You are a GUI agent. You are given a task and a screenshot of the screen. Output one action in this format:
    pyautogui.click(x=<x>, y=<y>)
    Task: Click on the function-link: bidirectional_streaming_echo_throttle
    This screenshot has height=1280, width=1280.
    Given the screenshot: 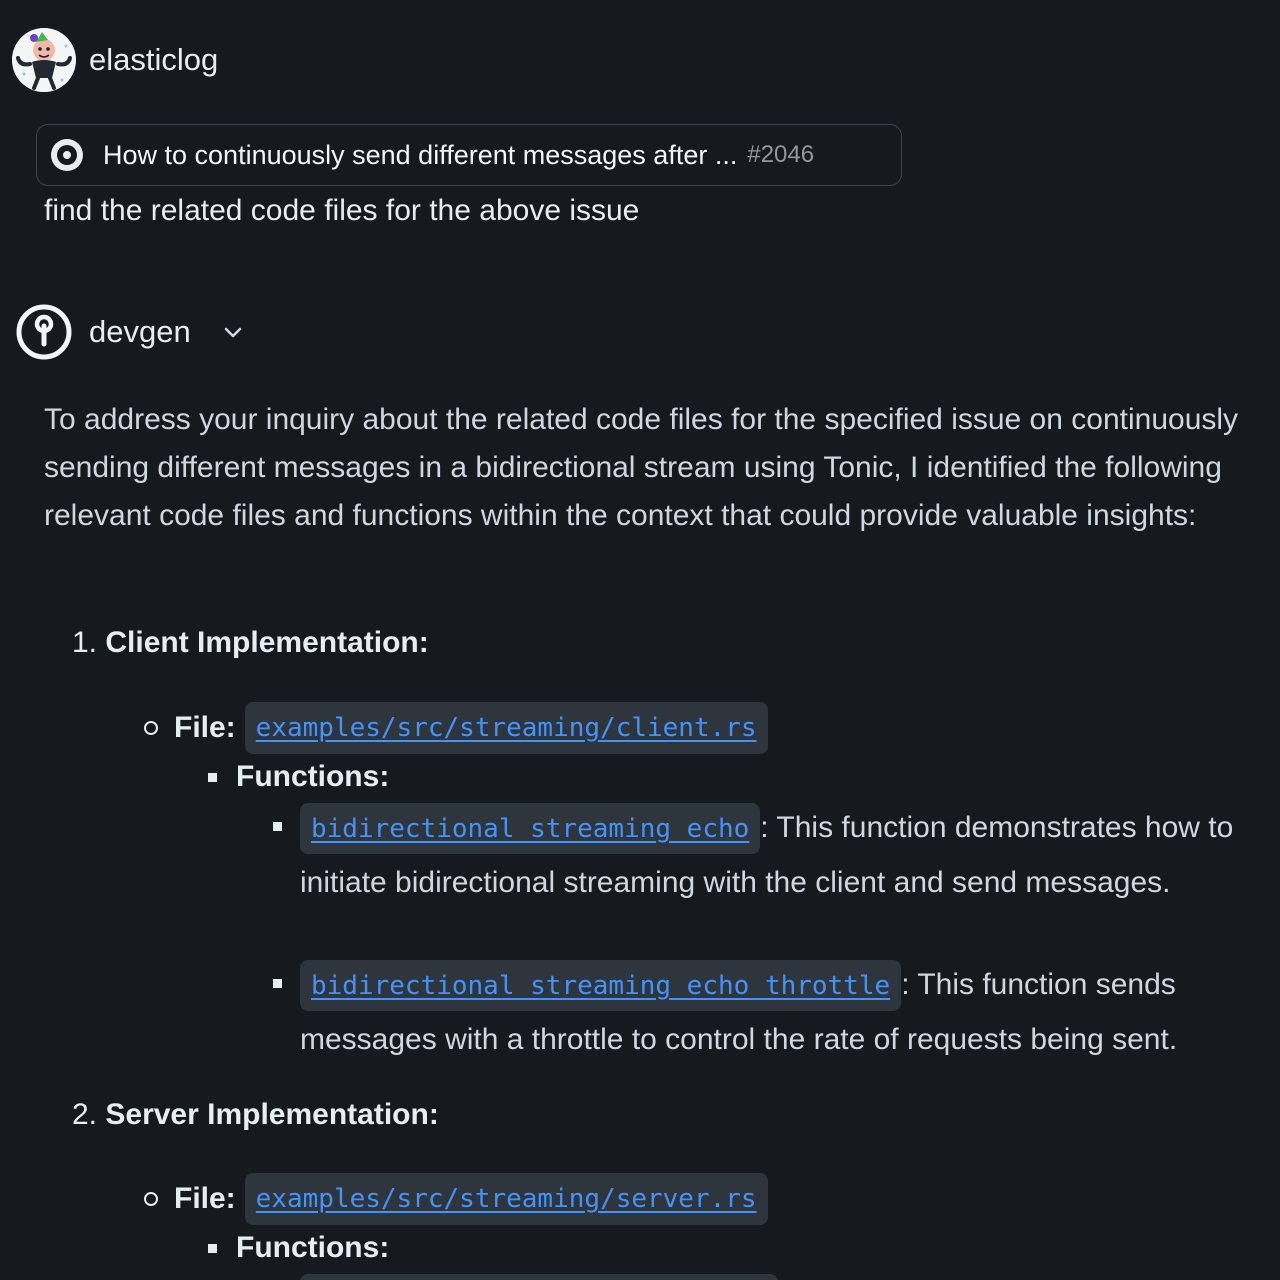 What is the action you would take?
    pyautogui.click(x=600, y=986)
    